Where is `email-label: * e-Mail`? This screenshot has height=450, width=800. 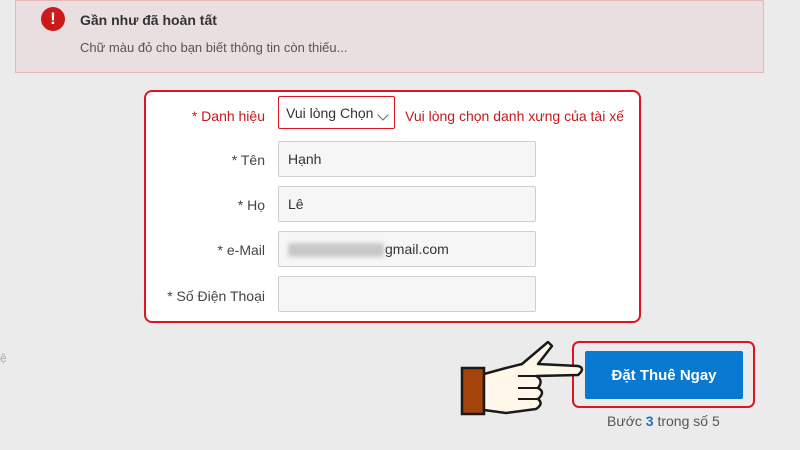
email-label: * e-Mail is located at coordinates (241, 250).